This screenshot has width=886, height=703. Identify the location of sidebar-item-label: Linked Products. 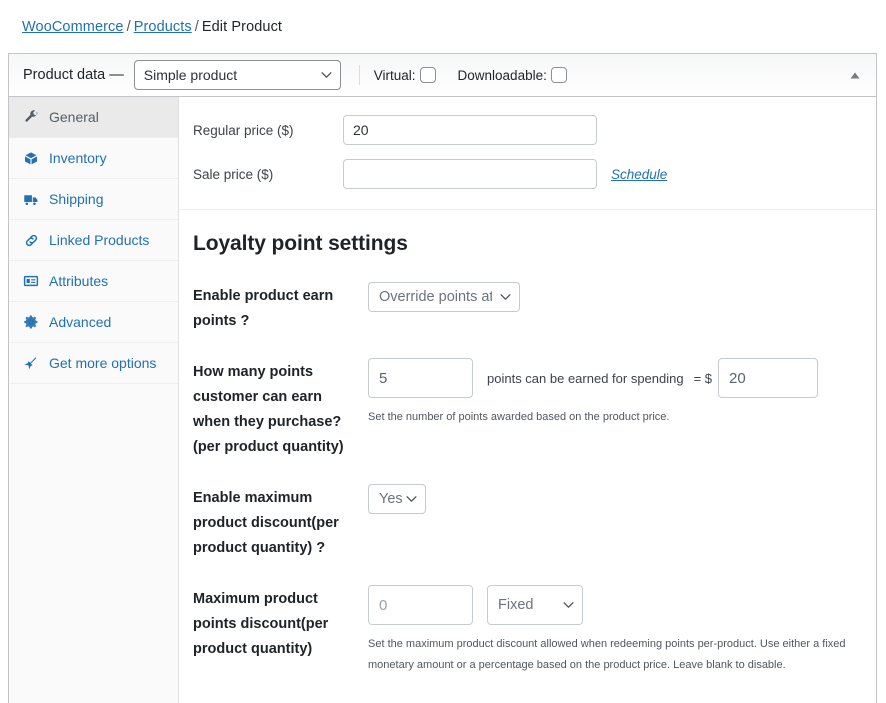
(99, 240).